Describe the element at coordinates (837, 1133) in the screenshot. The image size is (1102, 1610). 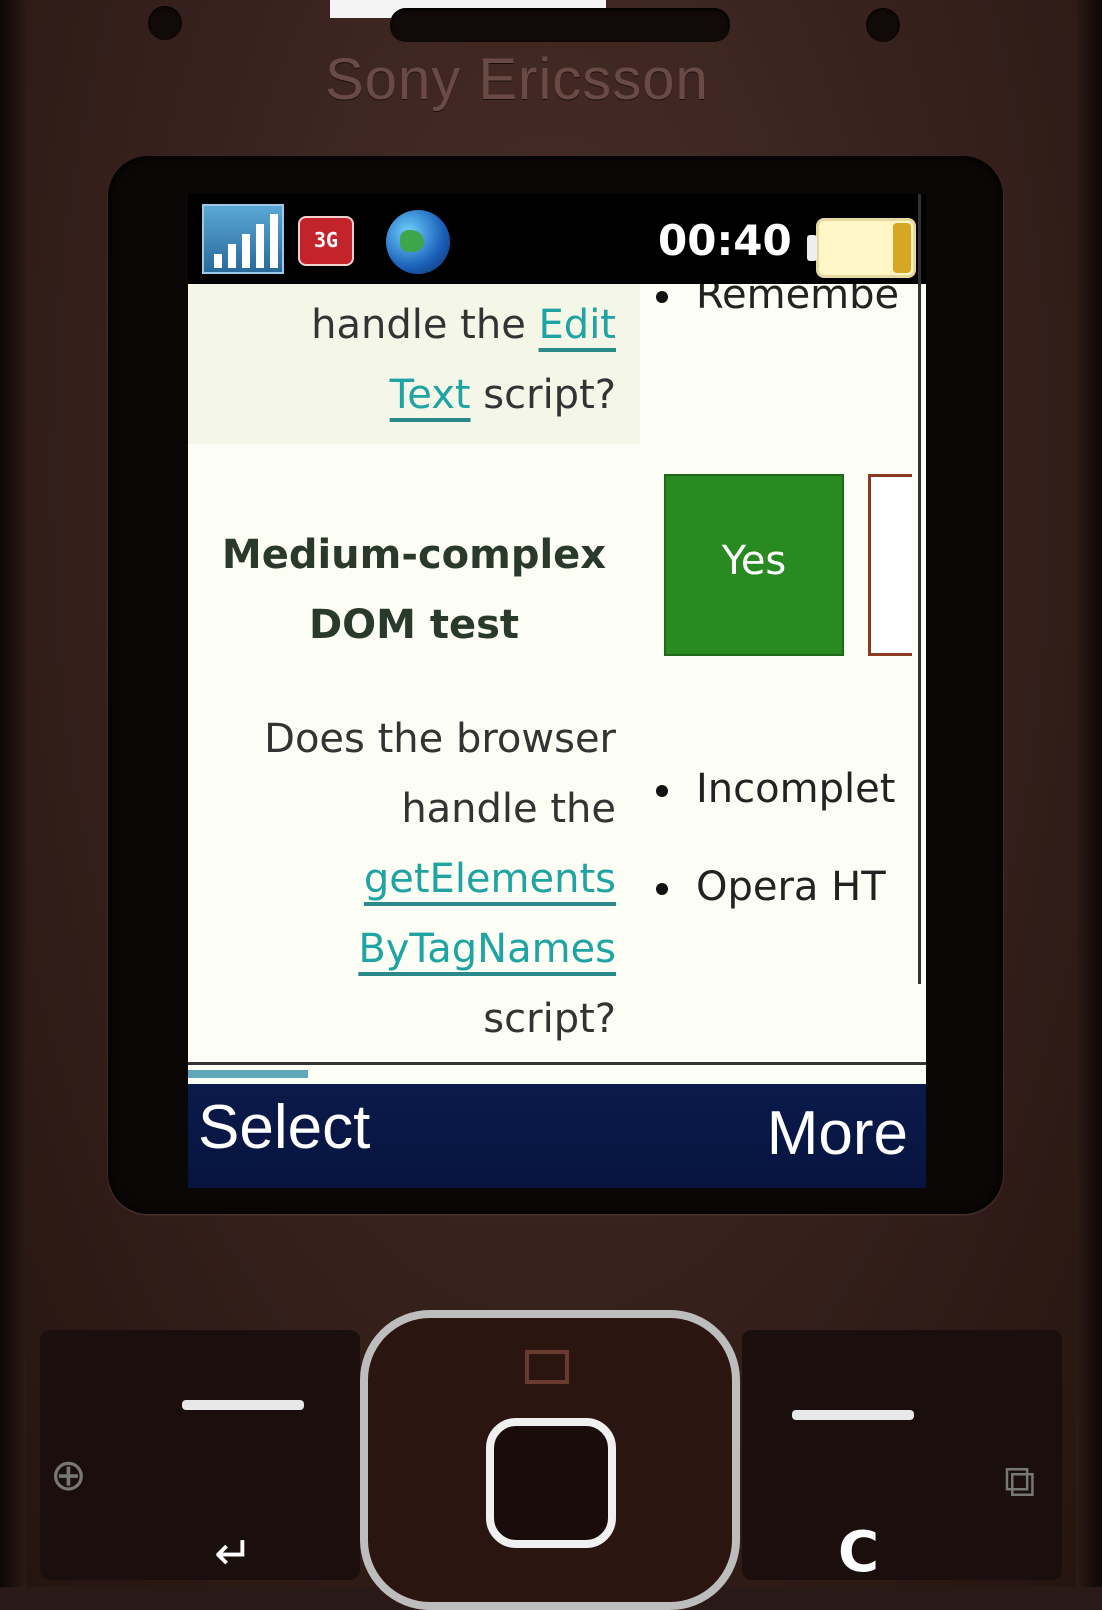
I see `more-softkey: More` at that location.